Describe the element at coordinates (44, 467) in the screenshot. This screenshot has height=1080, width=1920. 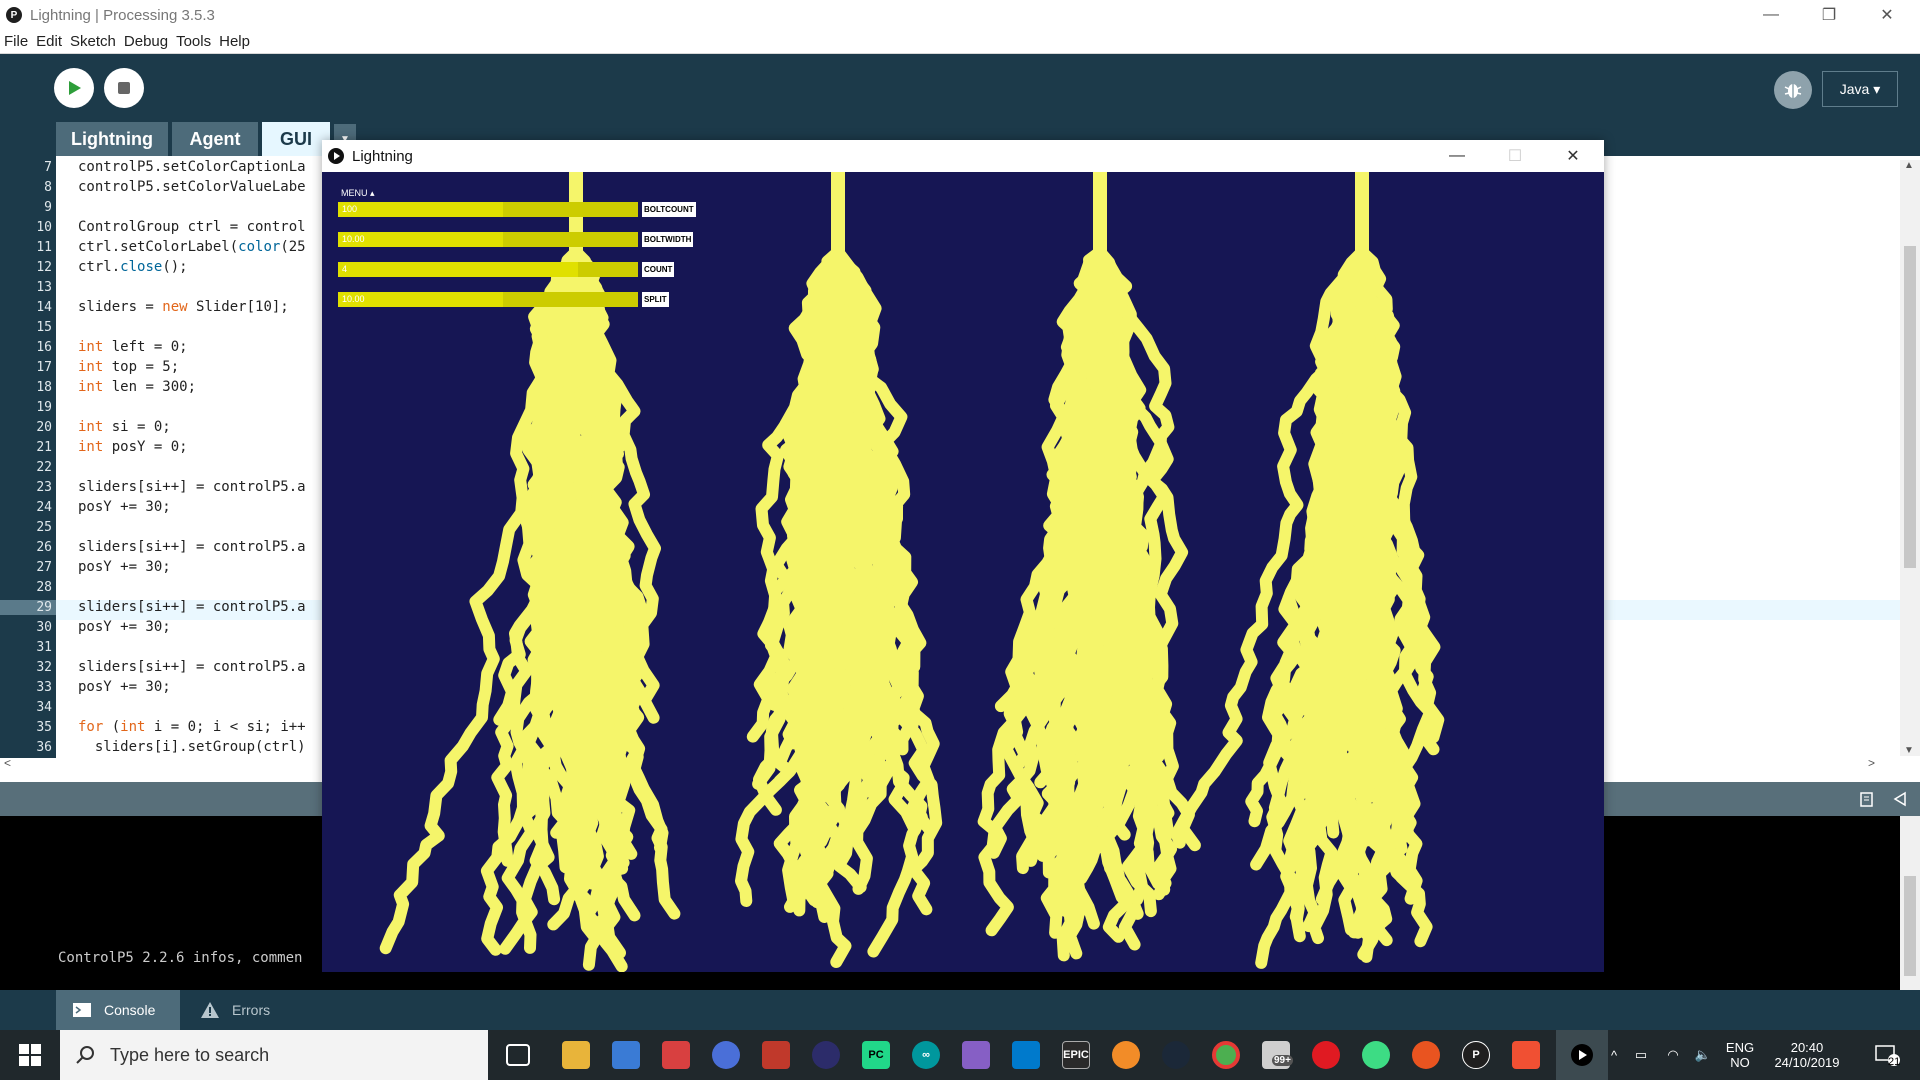
I see `line-number: 22` at that location.